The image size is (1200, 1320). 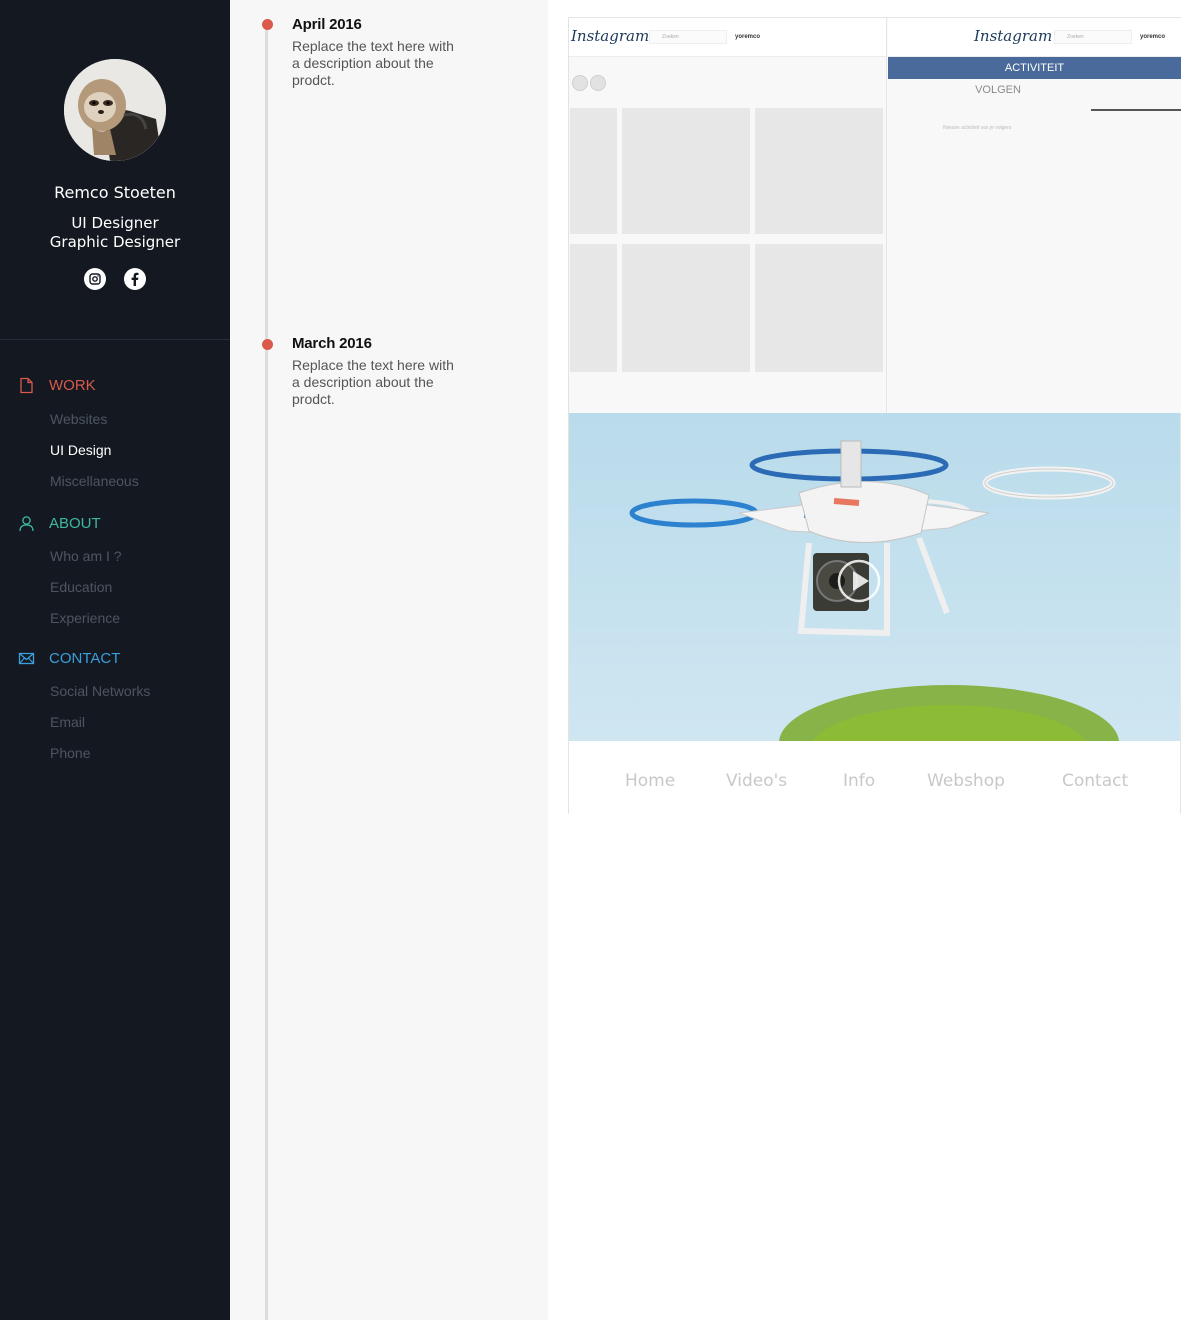 I want to click on drone-hero-image, so click(x=874, y=577).